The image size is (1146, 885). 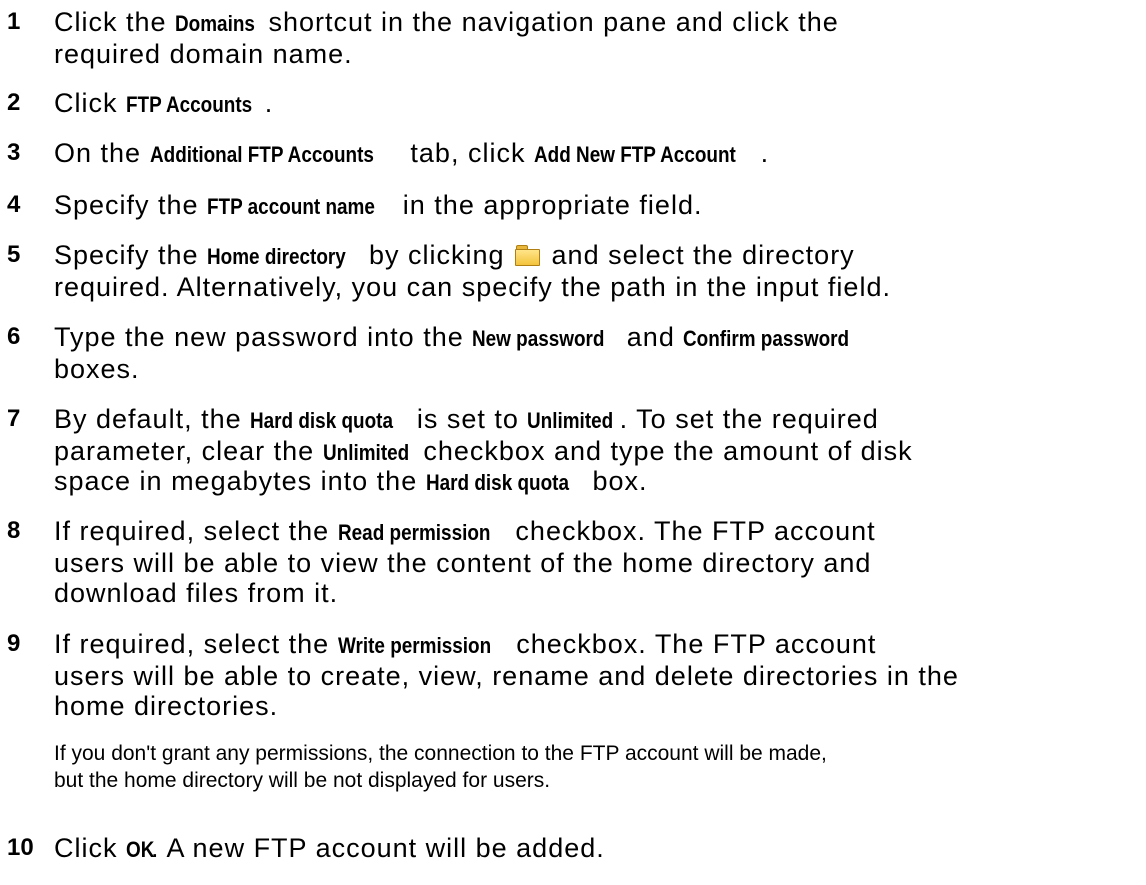 What do you see at coordinates (152, 419) in the screenshot?
I see `text-segment: By default, the` at bounding box center [152, 419].